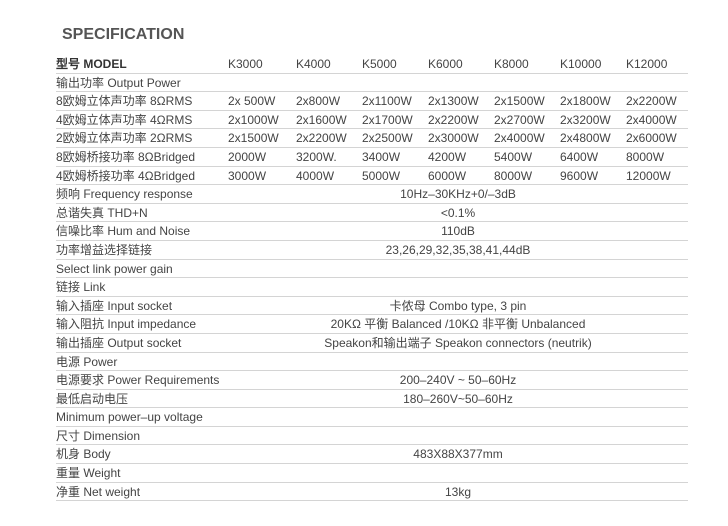 The height and width of the screenshot is (526, 728). What do you see at coordinates (511, 64) in the screenshot?
I see `model-header-4: K8000` at bounding box center [511, 64].